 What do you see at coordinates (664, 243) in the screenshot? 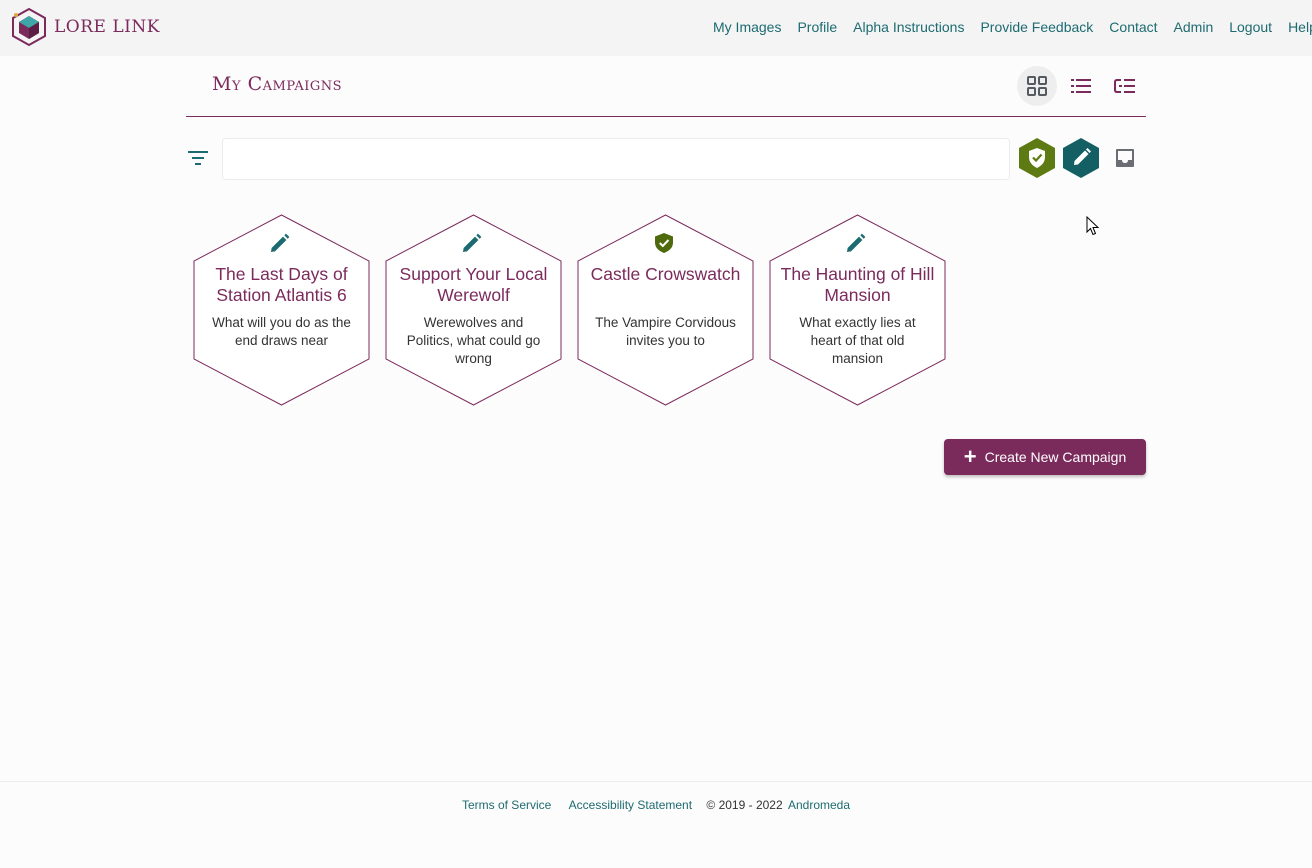
I see `shield-check-icon` at bounding box center [664, 243].